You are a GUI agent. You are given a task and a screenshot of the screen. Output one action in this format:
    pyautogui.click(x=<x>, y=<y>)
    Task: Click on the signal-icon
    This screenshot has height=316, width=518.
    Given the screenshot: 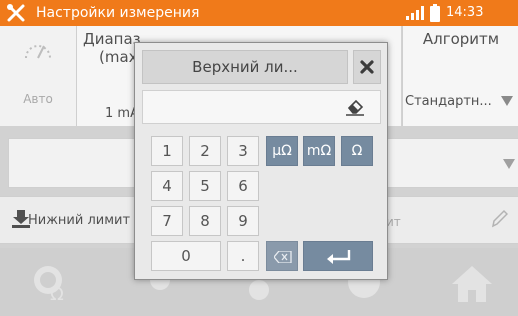 What is the action you would take?
    pyautogui.click(x=415, y=13)
    